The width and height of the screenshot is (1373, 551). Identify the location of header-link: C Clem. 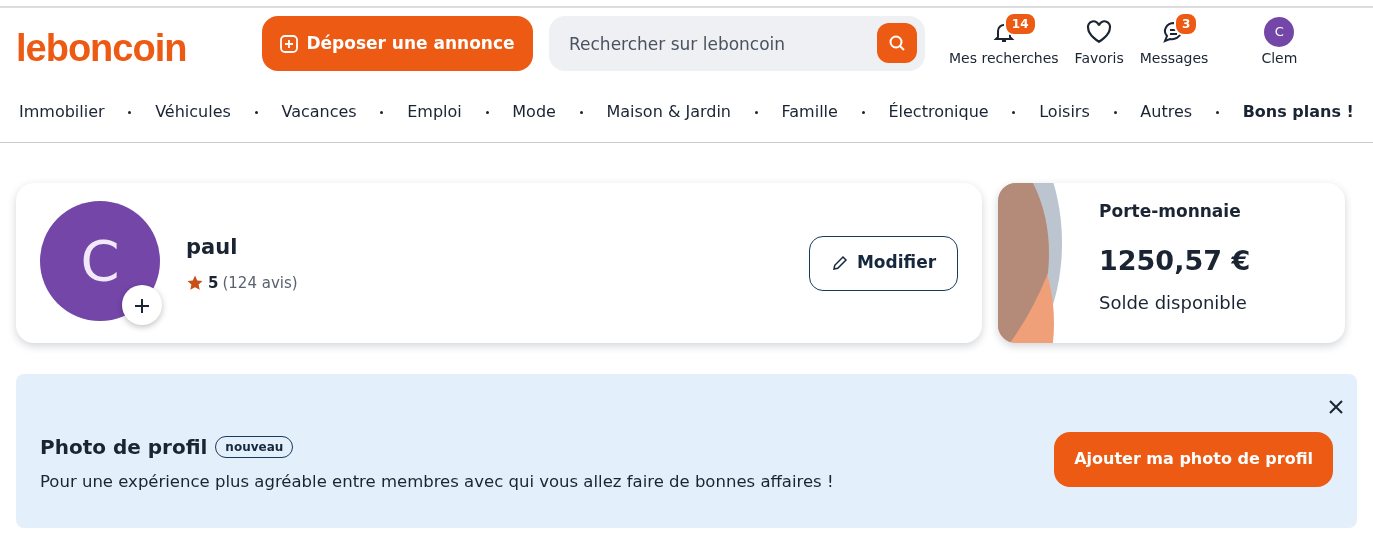
(1279, 42).